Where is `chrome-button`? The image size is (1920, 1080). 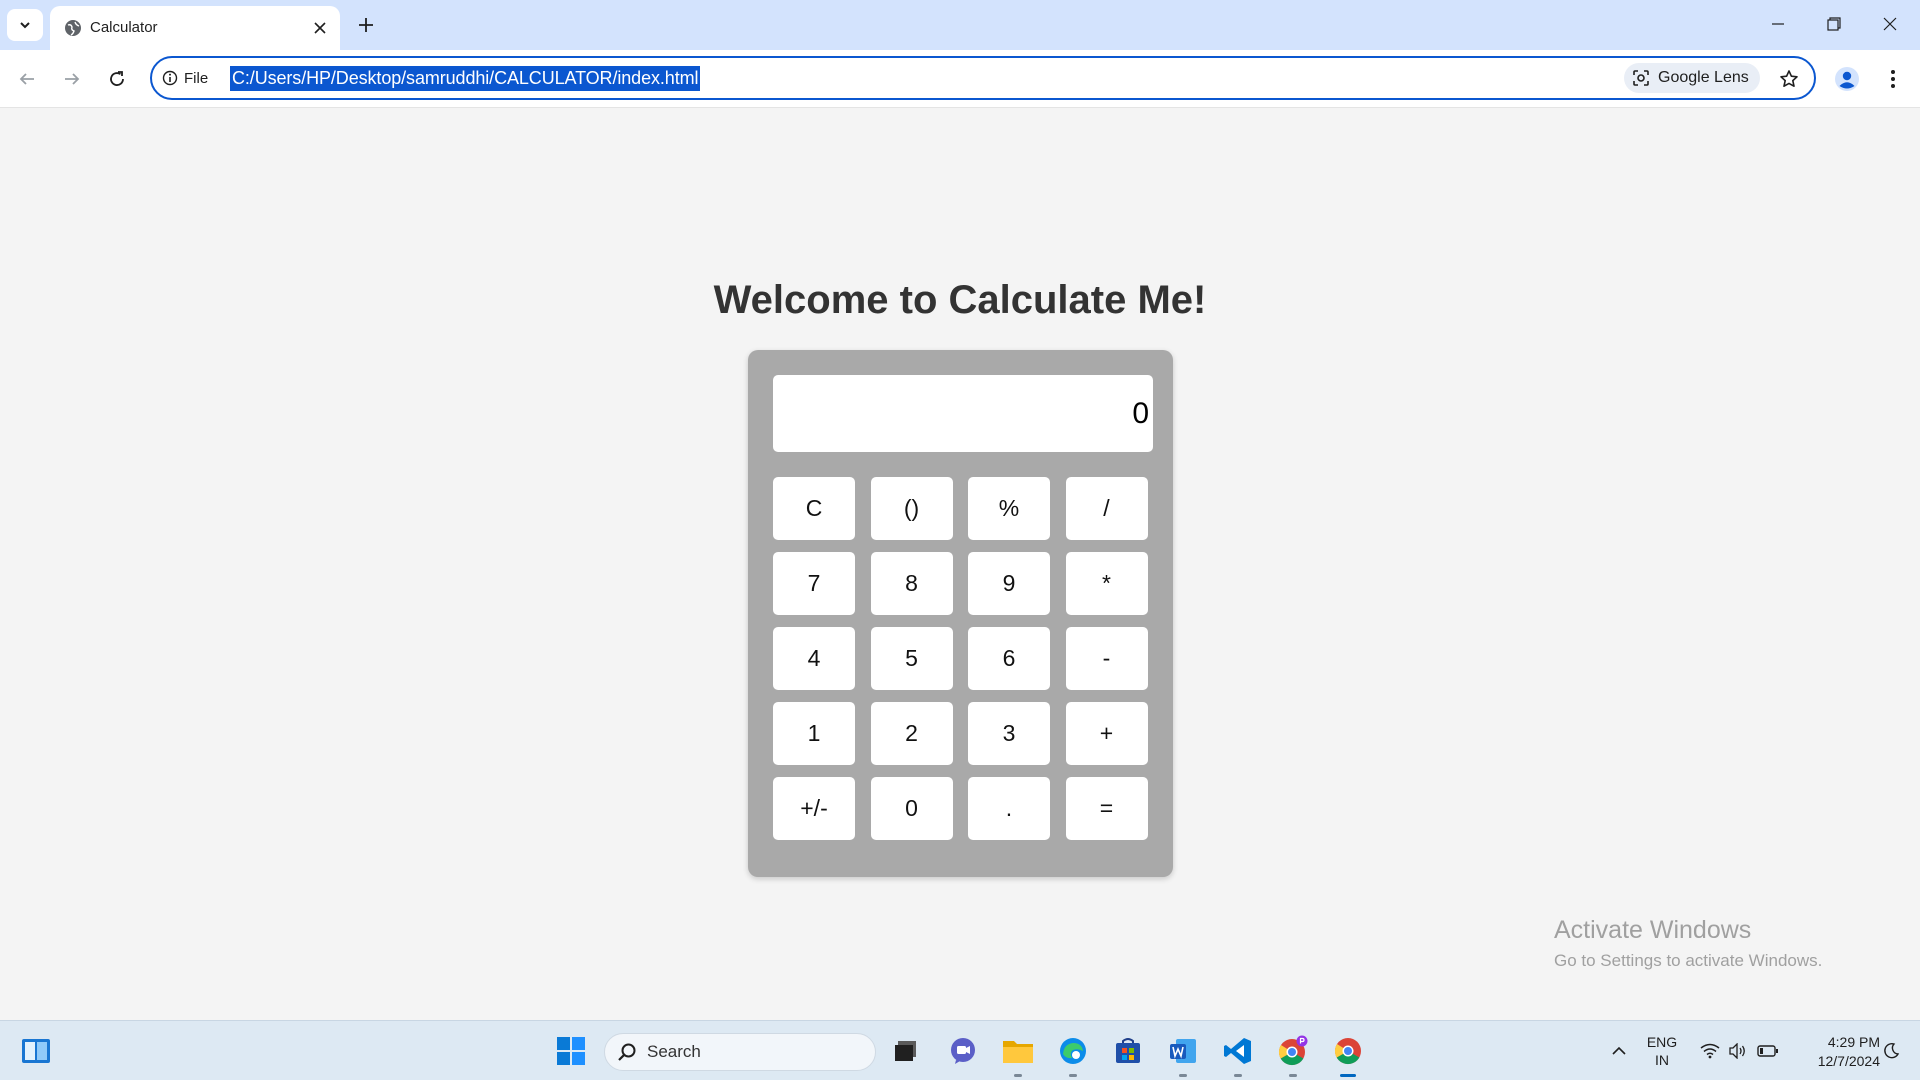 chrome-button is located at coordinates (1348, 1054).